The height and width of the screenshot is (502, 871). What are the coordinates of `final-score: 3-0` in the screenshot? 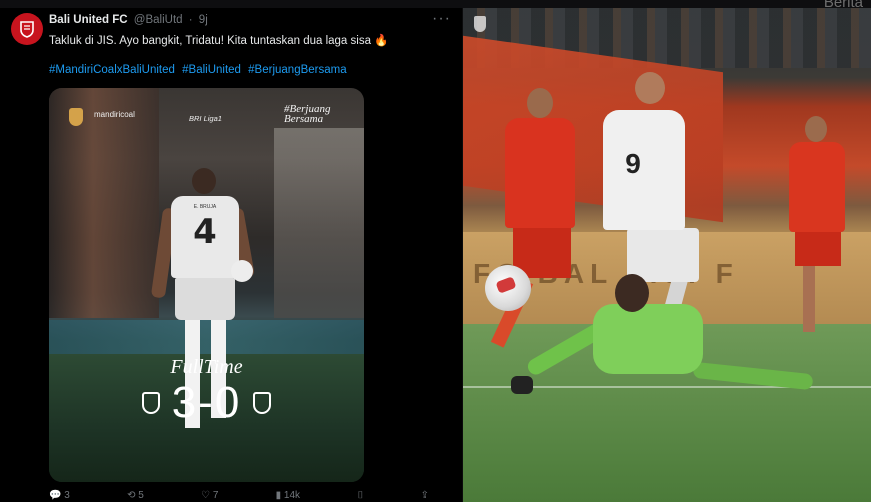 It's located at (206, 402).